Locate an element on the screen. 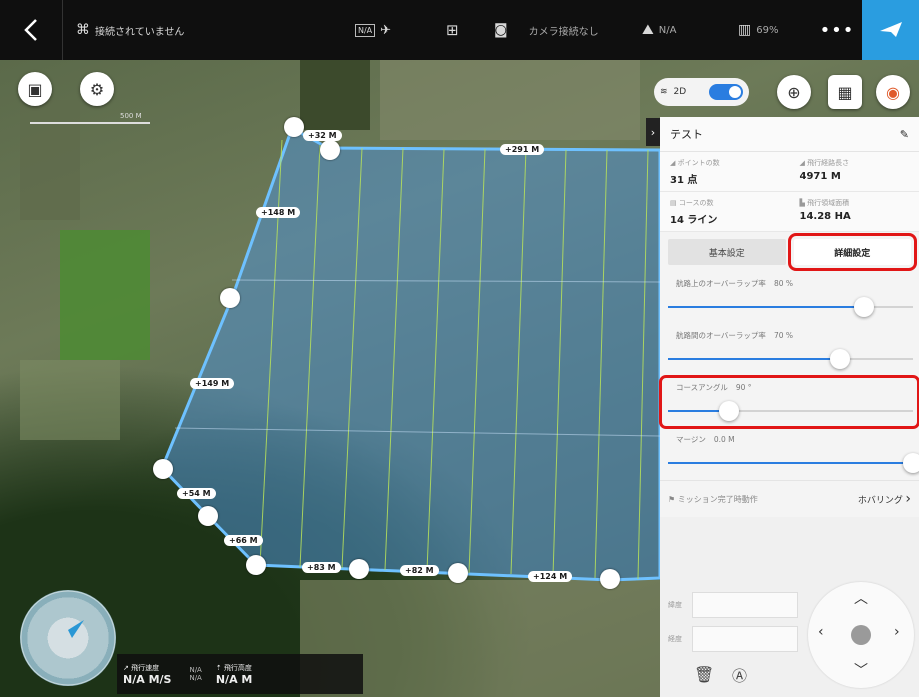  back-button is located at coordinates (31, 30).